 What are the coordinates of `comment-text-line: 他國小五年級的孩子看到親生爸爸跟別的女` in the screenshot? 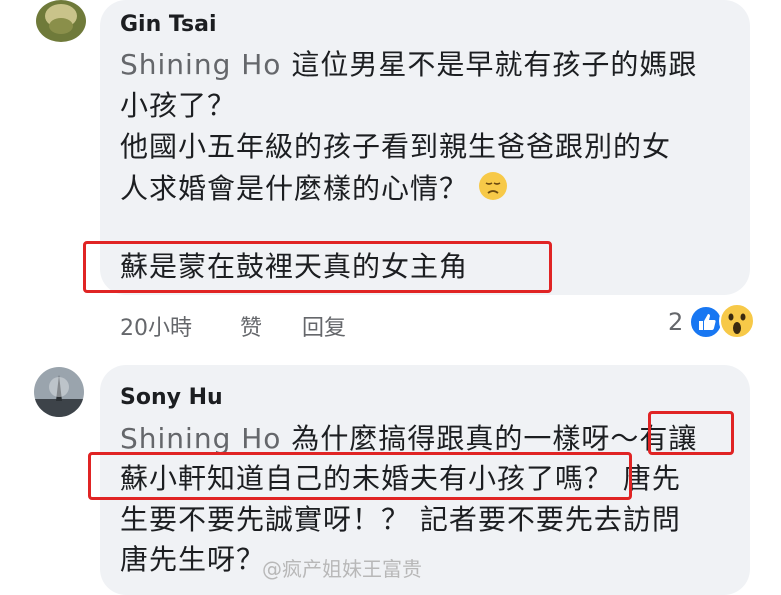 It's located at (396, 146).